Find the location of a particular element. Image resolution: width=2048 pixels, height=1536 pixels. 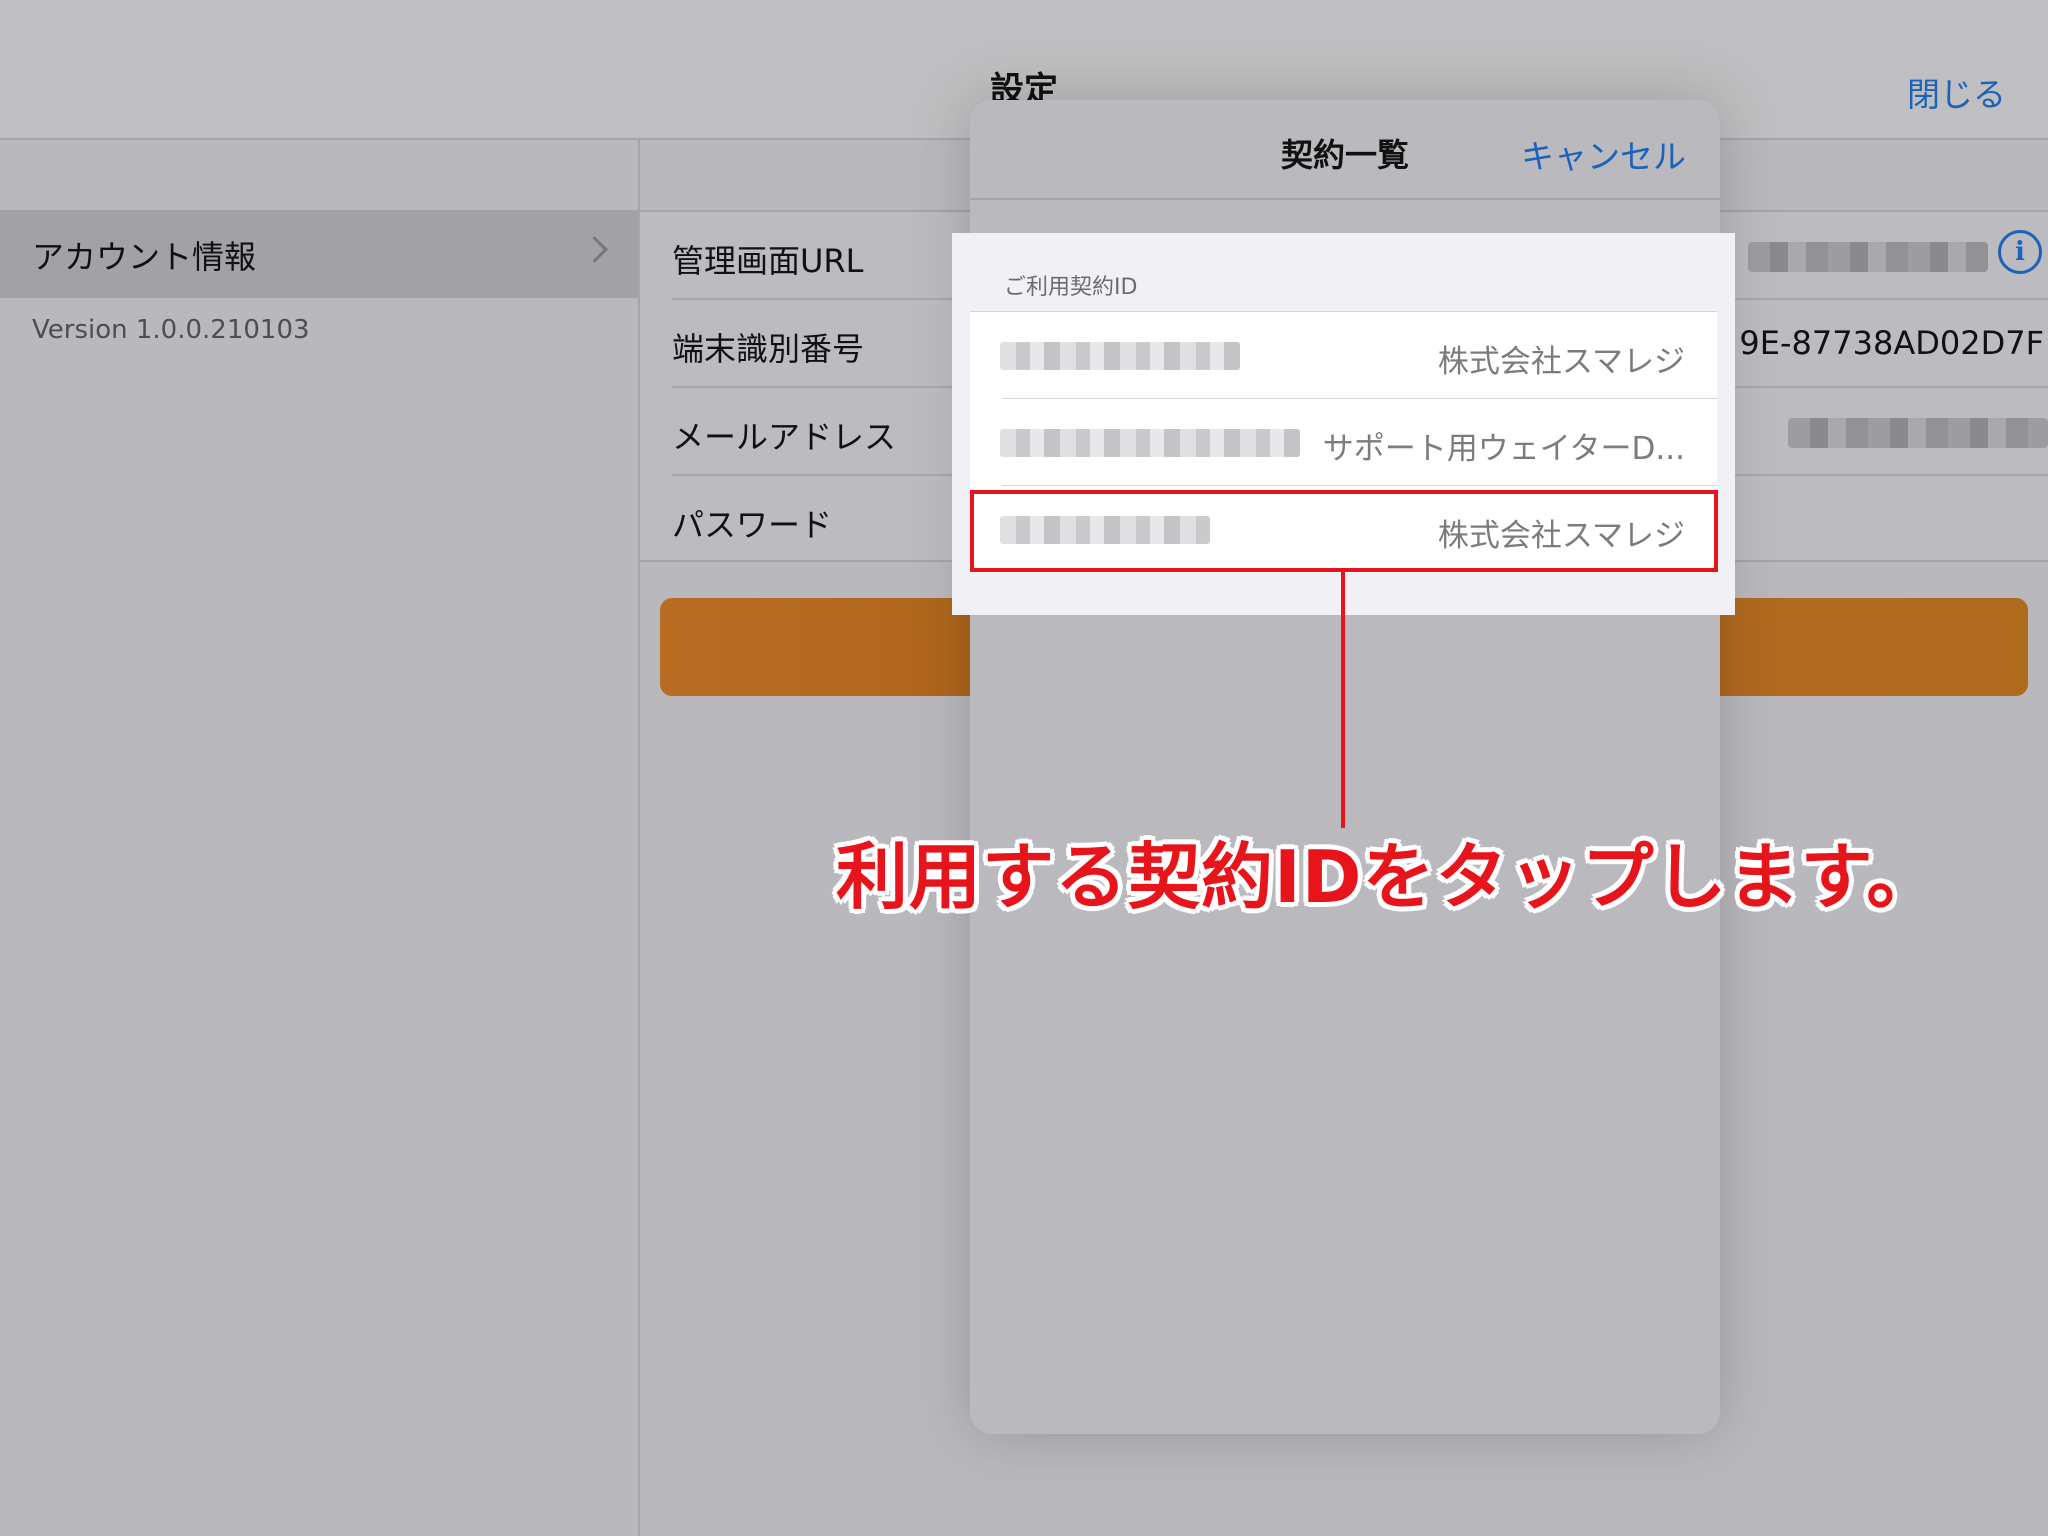

contract-list-panel: ご利用契約ID 株式会社スマレジ サポート用ウェイターD... 株式会社スマレジ is located at coordinates (1343, 424).